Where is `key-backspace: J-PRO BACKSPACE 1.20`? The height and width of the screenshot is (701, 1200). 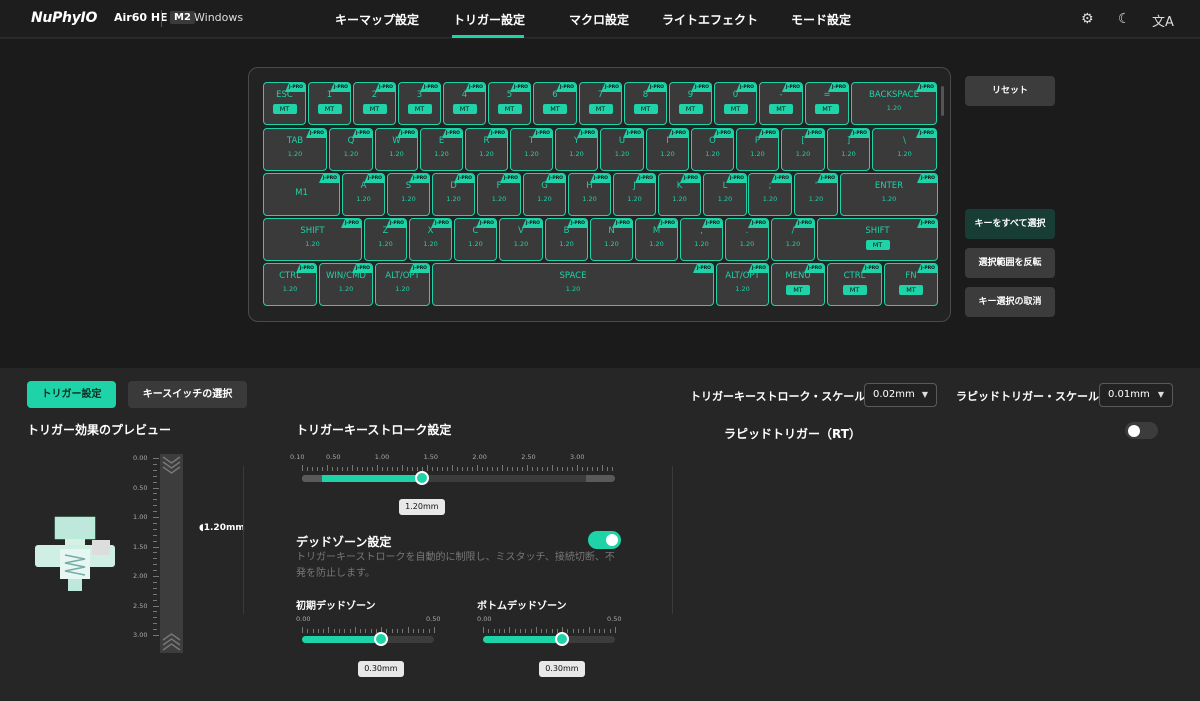 key-backspace: J-PRO BACKSPACE 1.20 is located at coordinates (894, 103).